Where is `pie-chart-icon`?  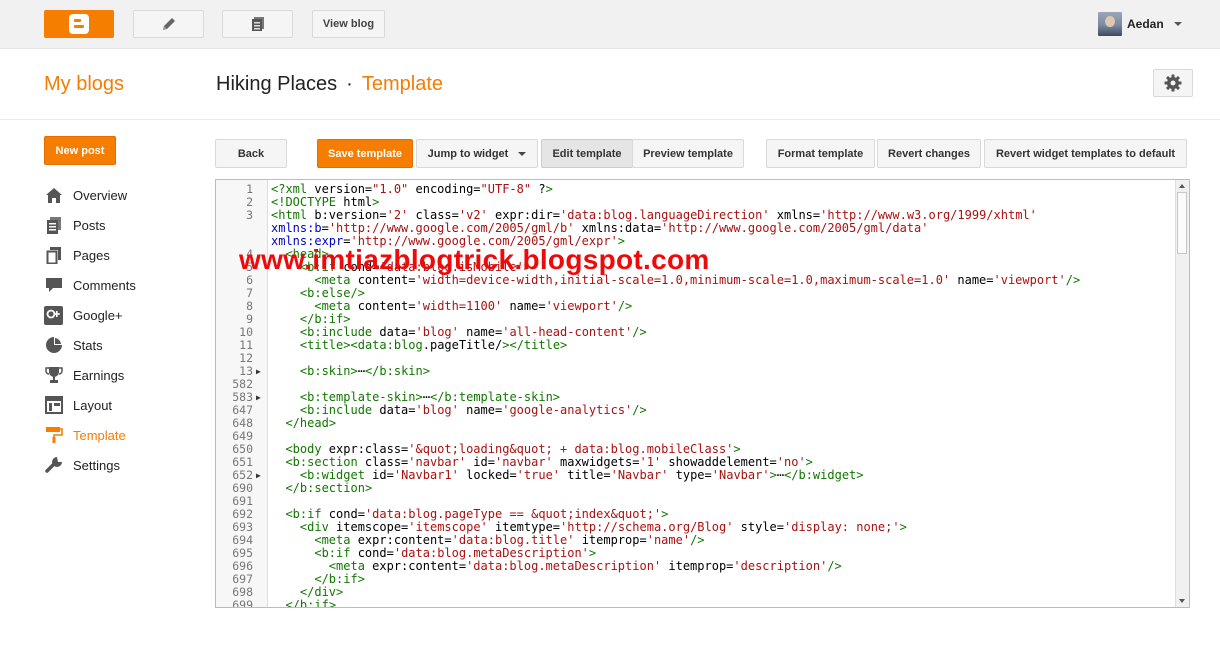 pie-chart-icon is located at coordinates (53, 345).